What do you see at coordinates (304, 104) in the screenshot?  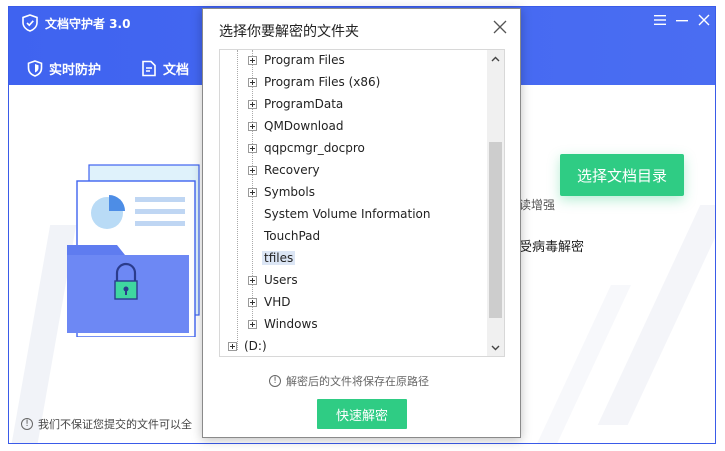 I see `tree-item-label: ProgramData` at bounding box center [304, 104].